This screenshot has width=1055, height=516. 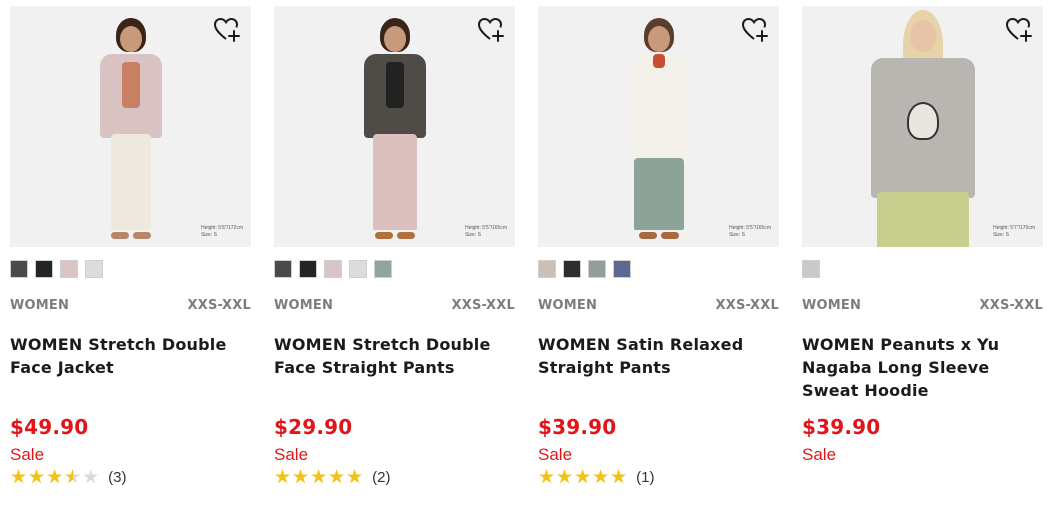 What do you see at coordinates (658, 477) in the screenshot?
I see `product-rating: ★★★★★ ★★★★★ (1)` at bounding box center [658, 477].